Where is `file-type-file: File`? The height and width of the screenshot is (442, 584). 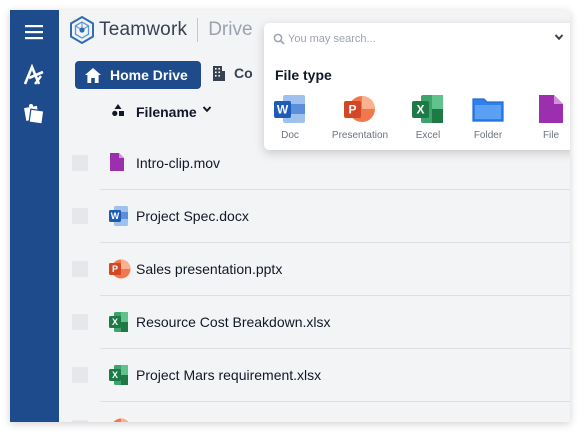
file-type-file: File is located at coordinates (540, 117).